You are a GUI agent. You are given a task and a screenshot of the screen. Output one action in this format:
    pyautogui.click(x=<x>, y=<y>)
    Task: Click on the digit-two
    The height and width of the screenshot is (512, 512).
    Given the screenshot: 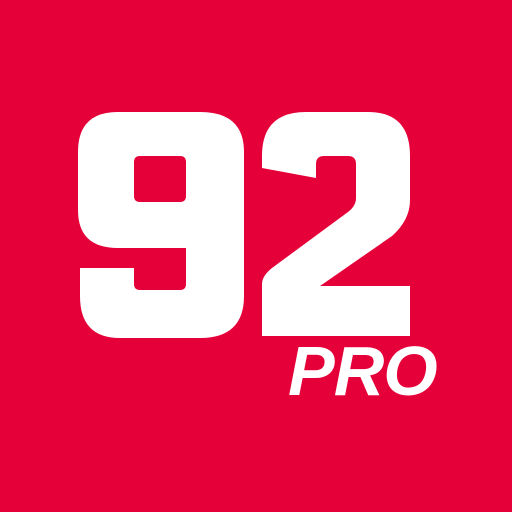 What is the action you would take?
    pyautogui.click(x=336, y=224)
    